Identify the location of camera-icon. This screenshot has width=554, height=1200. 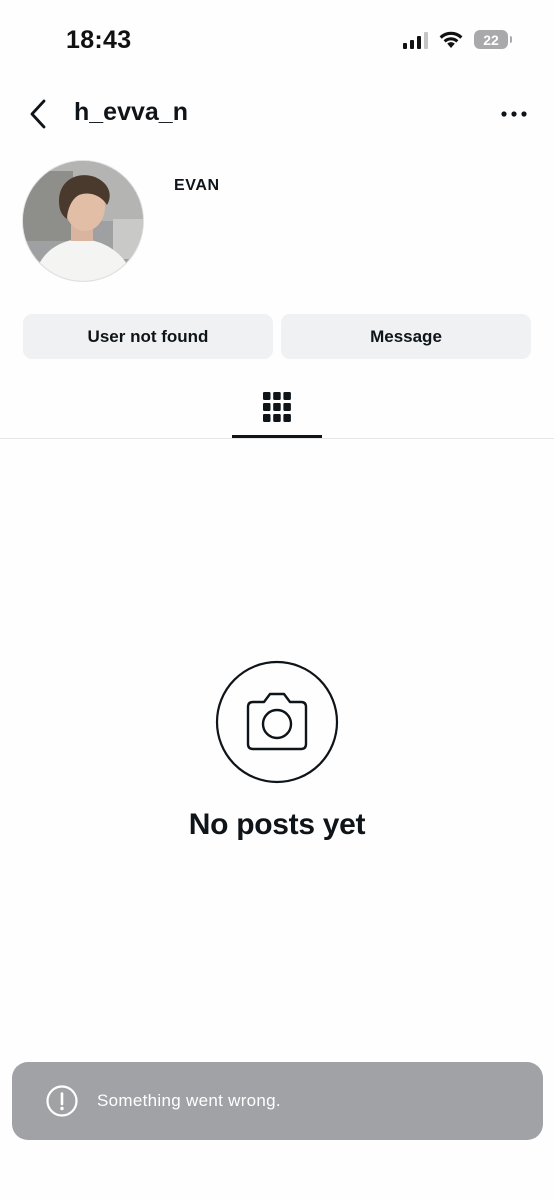
(277, 722).